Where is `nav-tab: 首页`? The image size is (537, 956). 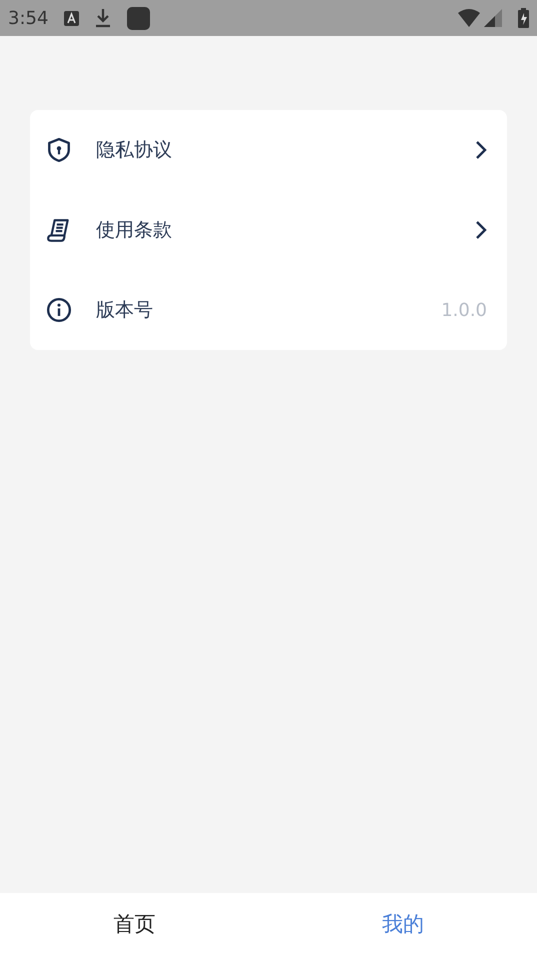
nav-tab: 首页 is located at coordinates (134, 924).